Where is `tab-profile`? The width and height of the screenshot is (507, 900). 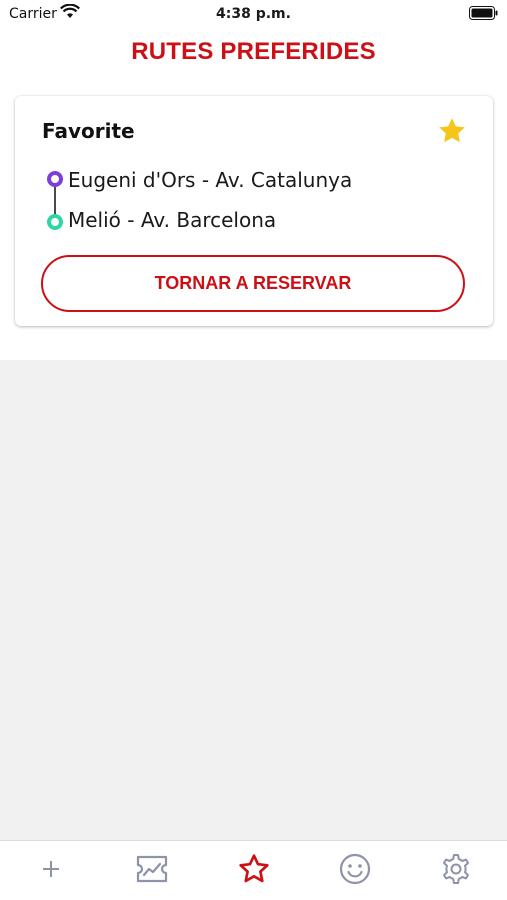
tab-profile is located at coordinates (355, 871).